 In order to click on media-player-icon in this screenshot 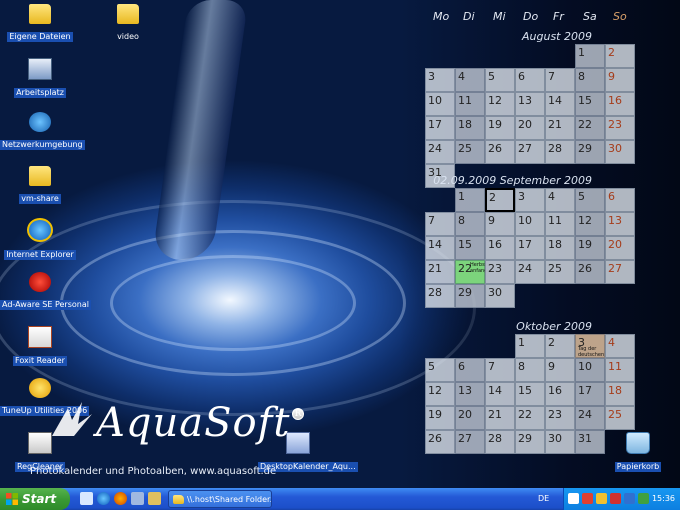, I will do `click(137, 498)`.